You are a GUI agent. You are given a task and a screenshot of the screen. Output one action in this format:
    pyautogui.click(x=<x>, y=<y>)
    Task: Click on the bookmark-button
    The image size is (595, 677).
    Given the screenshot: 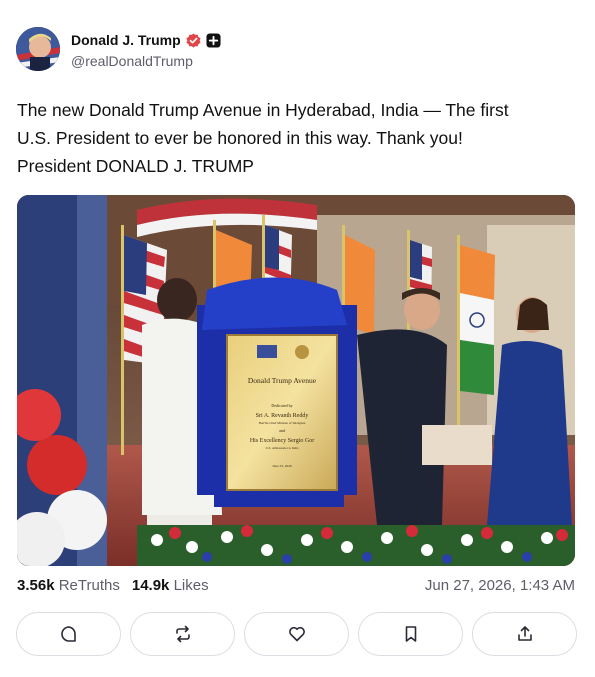 What is the action you would take?
    pyautogui.click(x=410, y=634)
    